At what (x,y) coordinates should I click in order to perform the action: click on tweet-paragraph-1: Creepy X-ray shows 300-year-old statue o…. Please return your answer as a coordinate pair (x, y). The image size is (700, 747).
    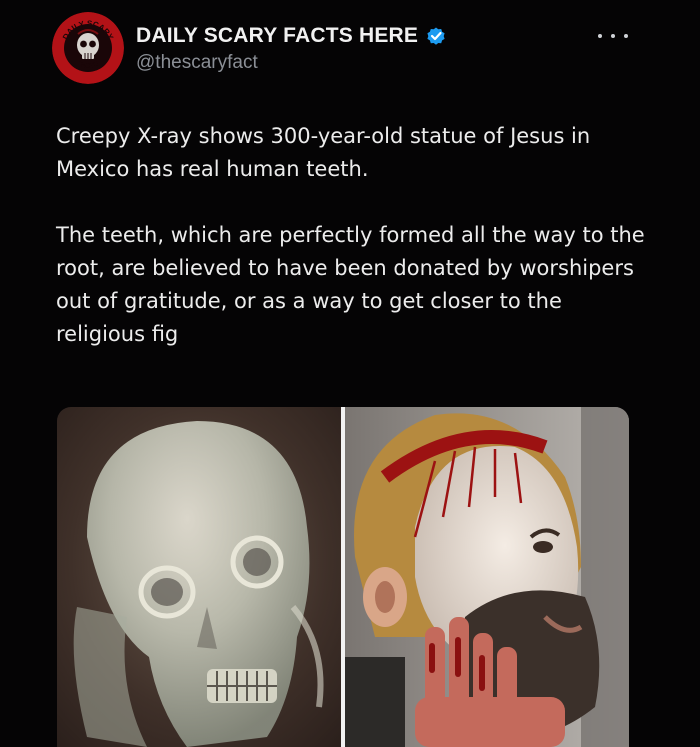
    Looking at the image, I should click on (323, 152).